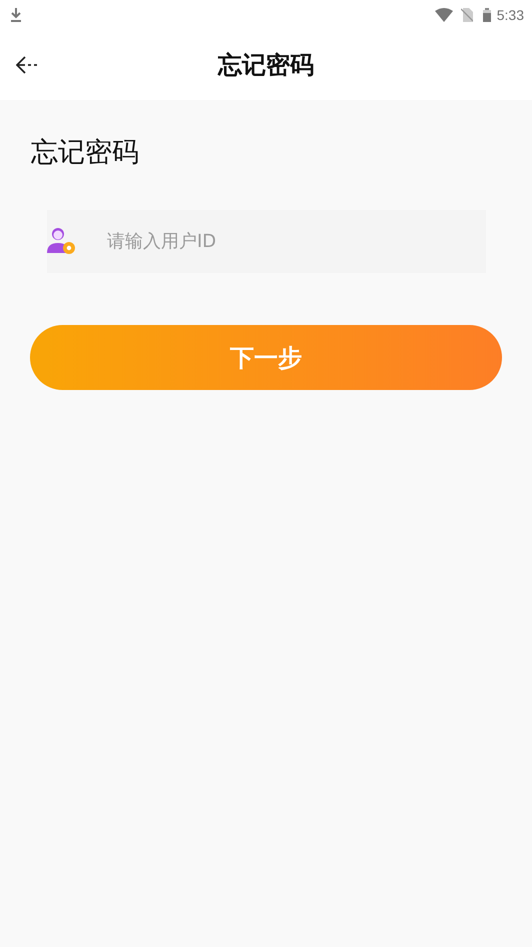  Describe the element at coordinates (510, 15) in the screenshot. I see `status-time: 5:33` at that location.